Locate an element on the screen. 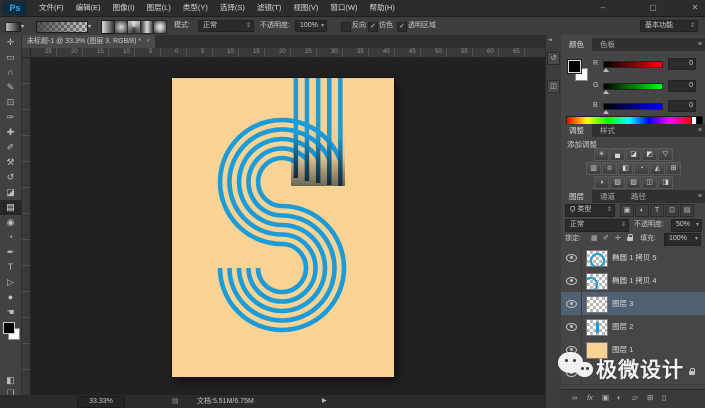 The image size is (705, 408). clone-stamp-tool: ⚒ is located at coordinates (10, 162).